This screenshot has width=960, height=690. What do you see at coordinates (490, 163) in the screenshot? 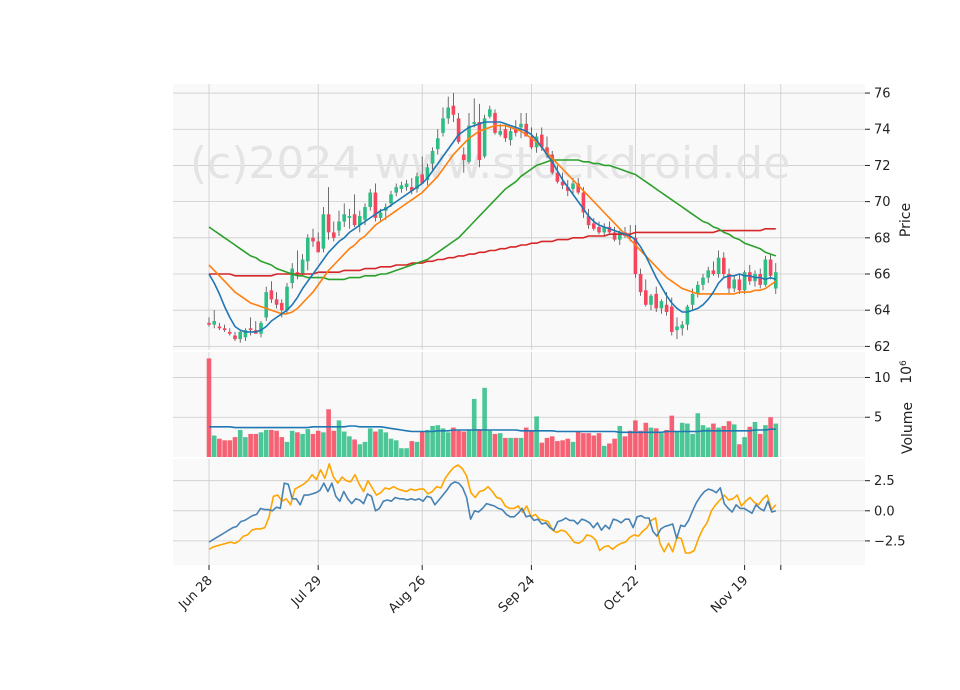
I see `watermark-text: (c)2024 www.stockdroid.de` at bounding box center [490, 163].